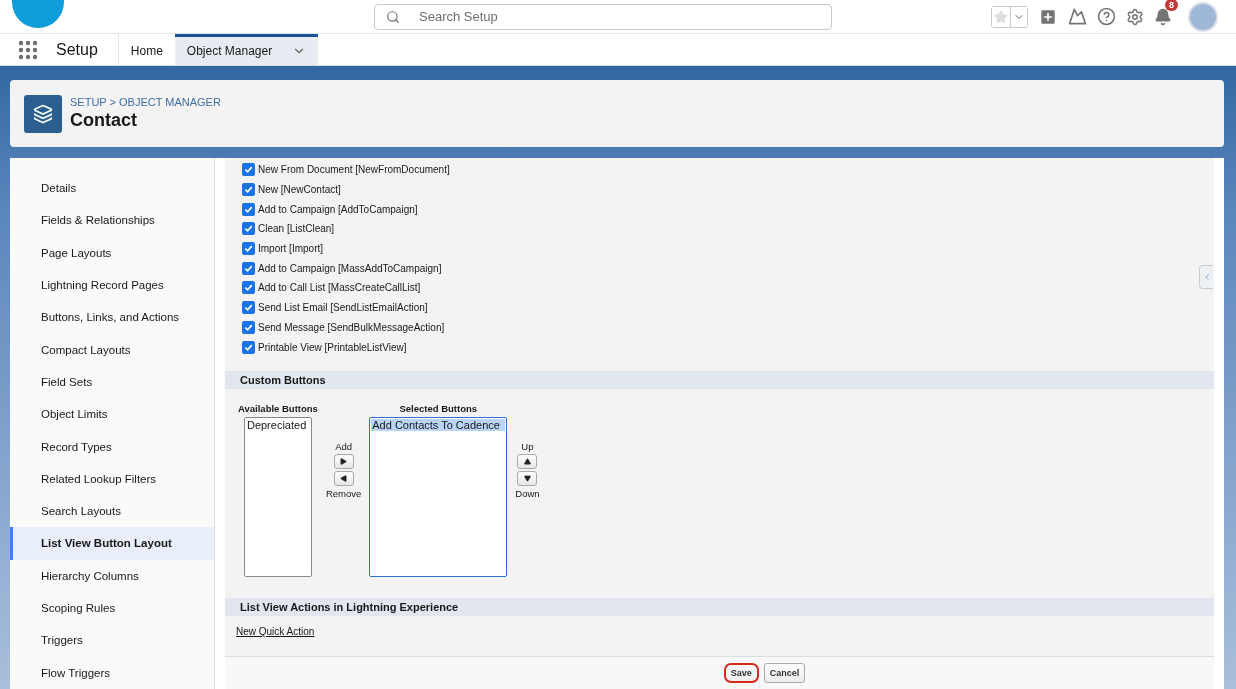 Image resolution: width=1236 pixels, height=689 pixels. I want to click on checkbox-label: Send Message [SendBulkMessageAction], so click(351, 327).